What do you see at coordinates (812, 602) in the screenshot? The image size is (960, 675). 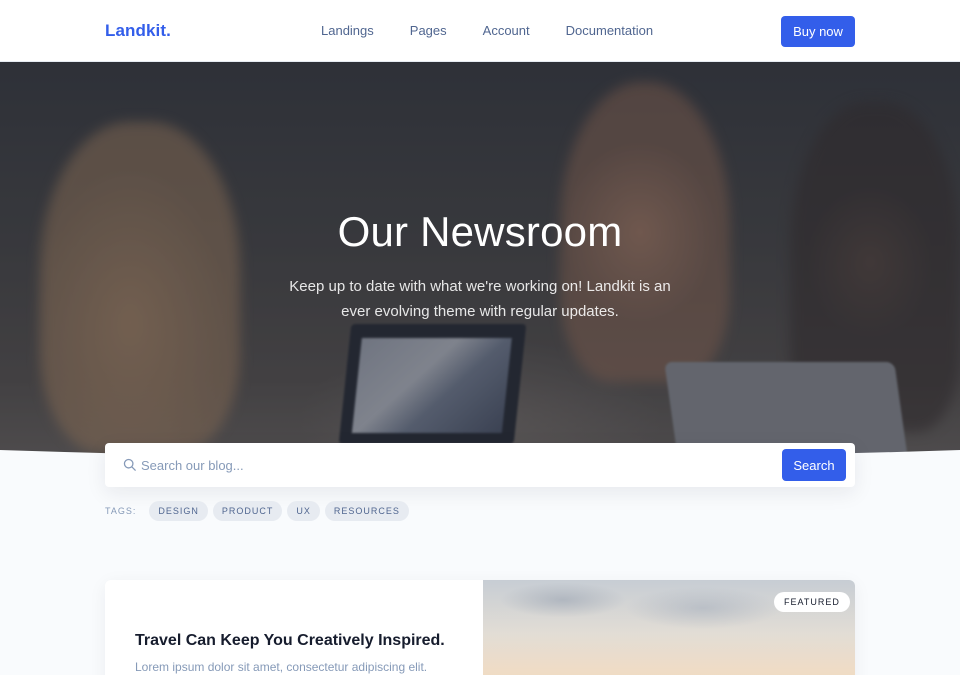 I see `featured-badge: FEATURED` at bounding box center [812, 602].